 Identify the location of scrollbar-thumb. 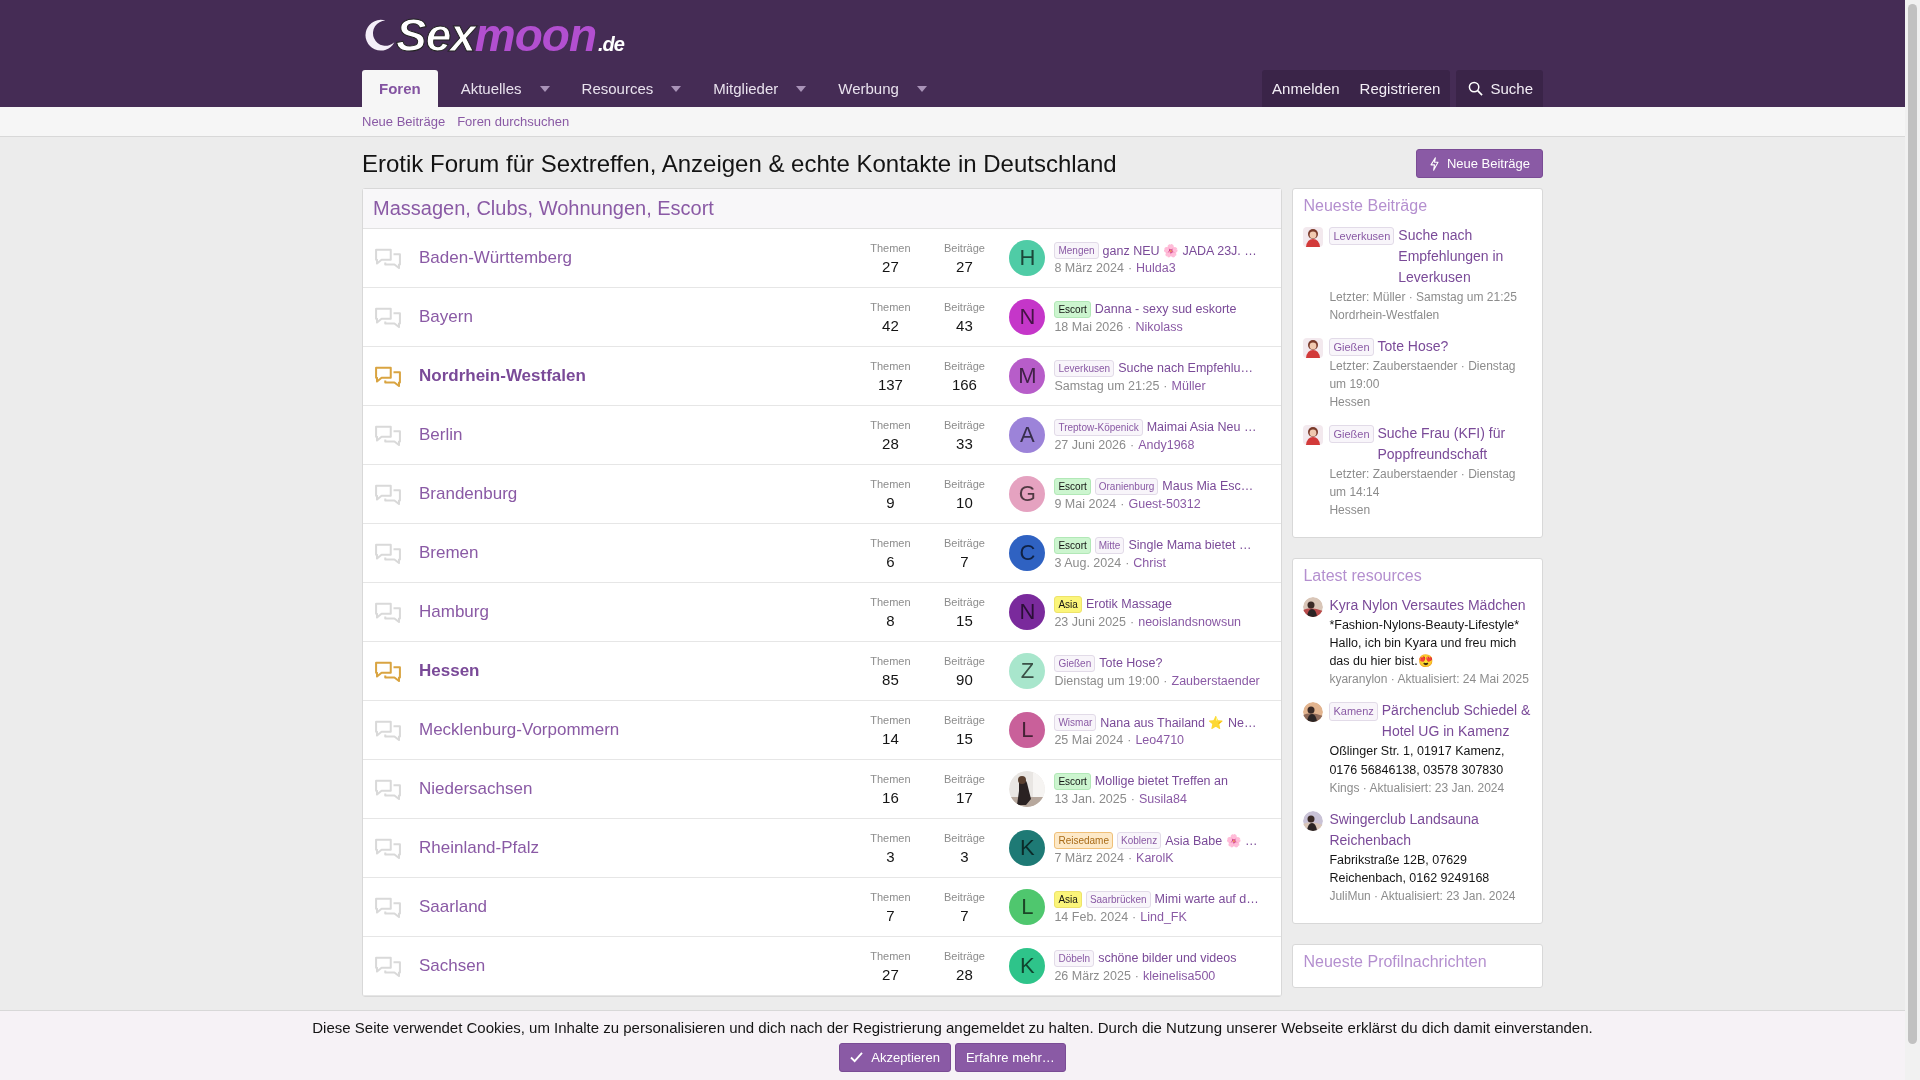
(1912, 524).